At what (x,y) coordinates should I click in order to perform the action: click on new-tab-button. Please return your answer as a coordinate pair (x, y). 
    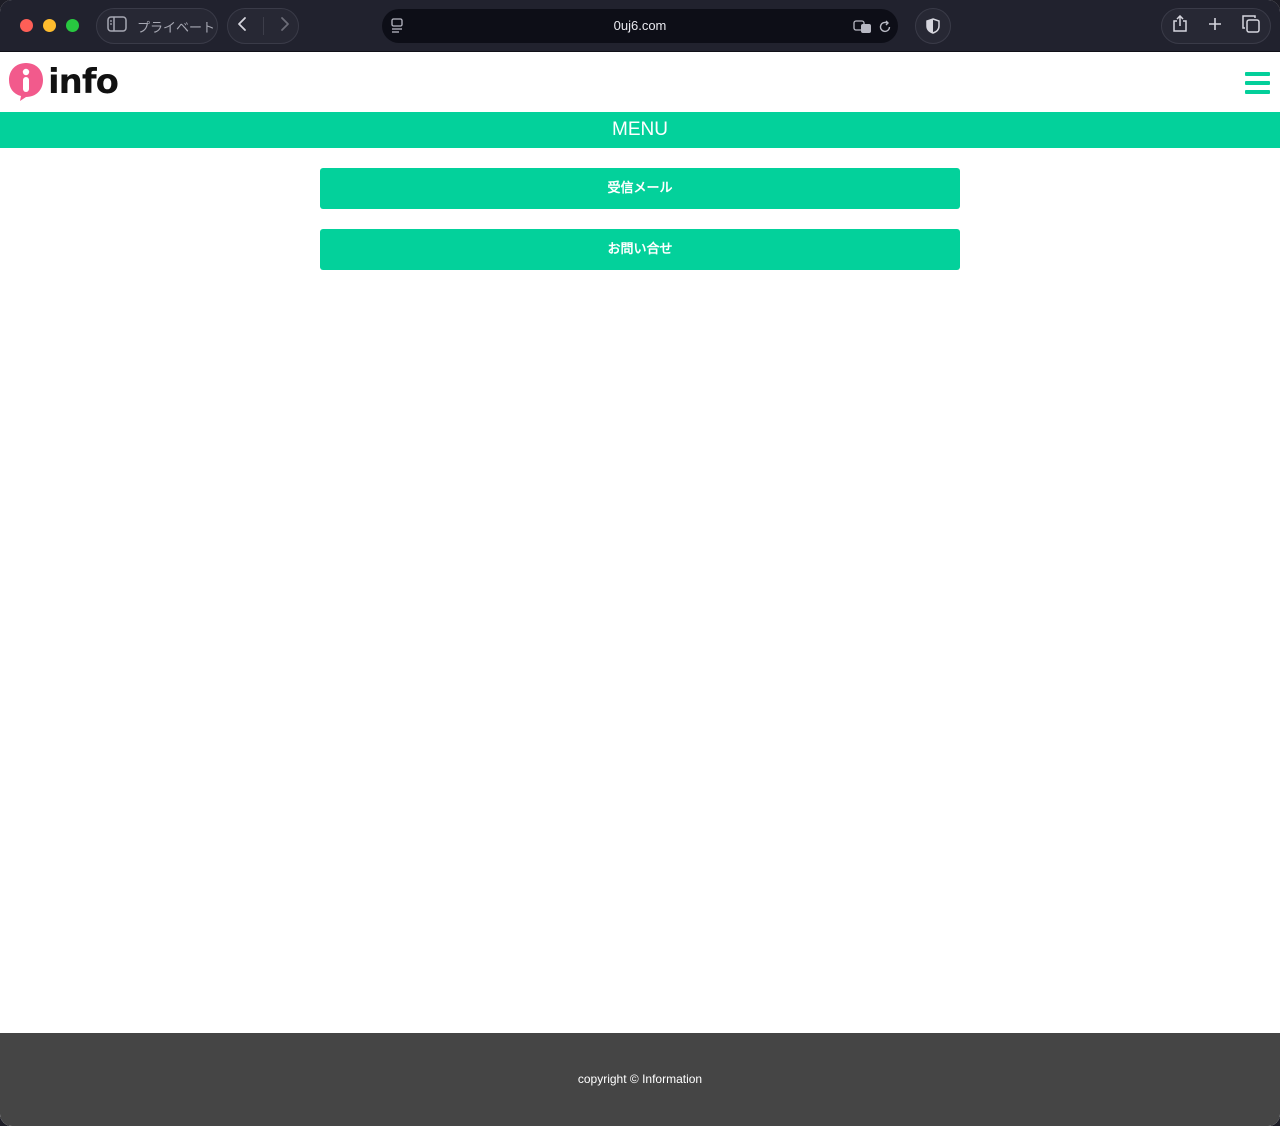
    Looking at the image, I should click on (1215, 26).